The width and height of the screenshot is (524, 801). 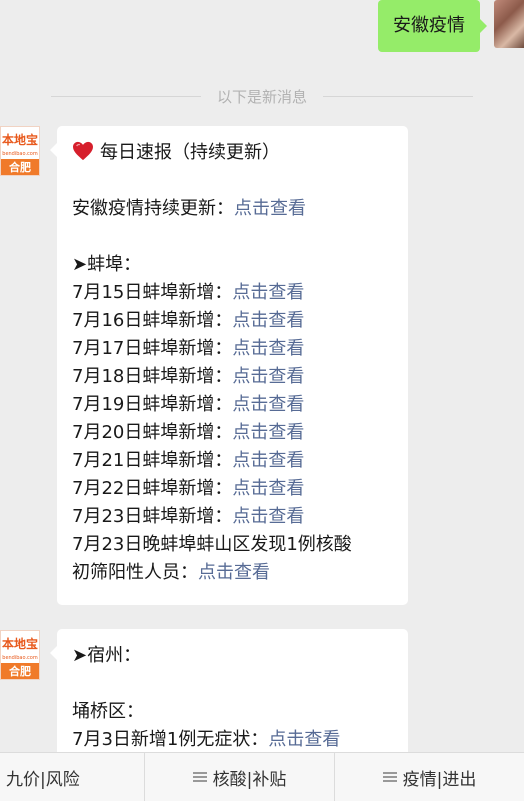 What do you see at coordinates (304, 739) in the screenshot?
I see `suzhou-link-0703: 点击查看` at bounding box center [304, 739].